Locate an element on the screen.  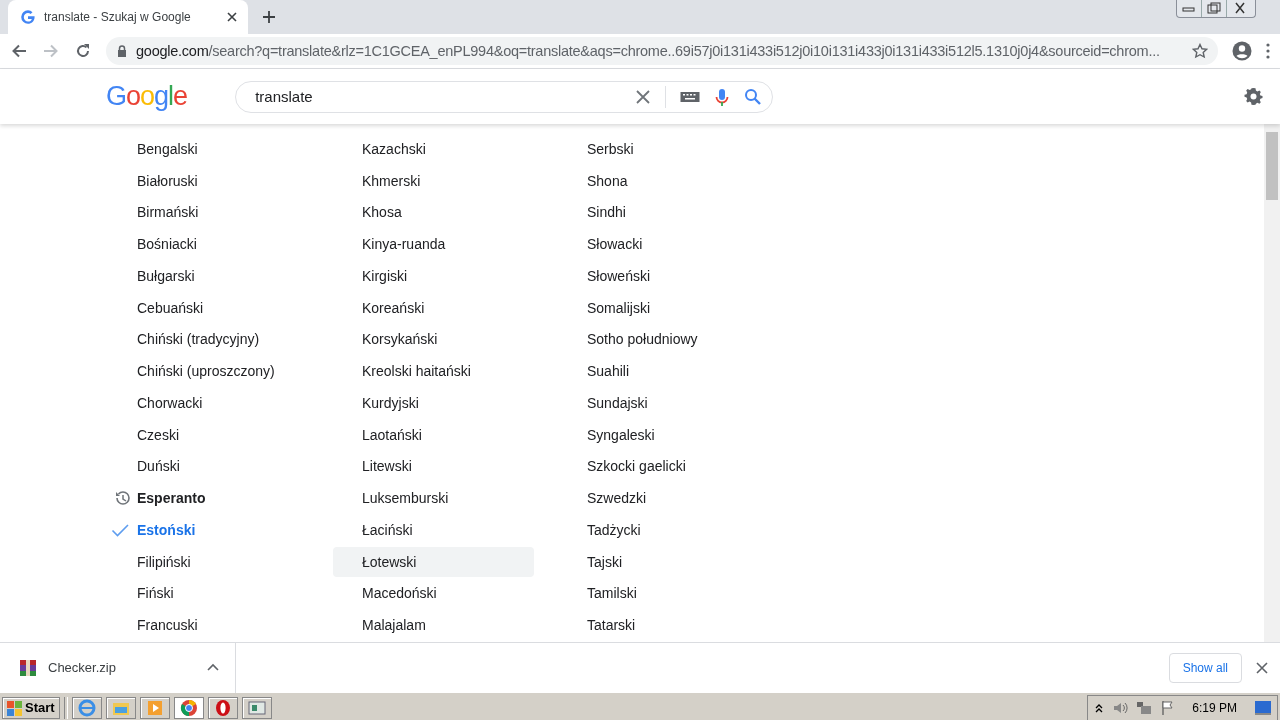
language-option: Sundajski is located at coordinates (658, 403).